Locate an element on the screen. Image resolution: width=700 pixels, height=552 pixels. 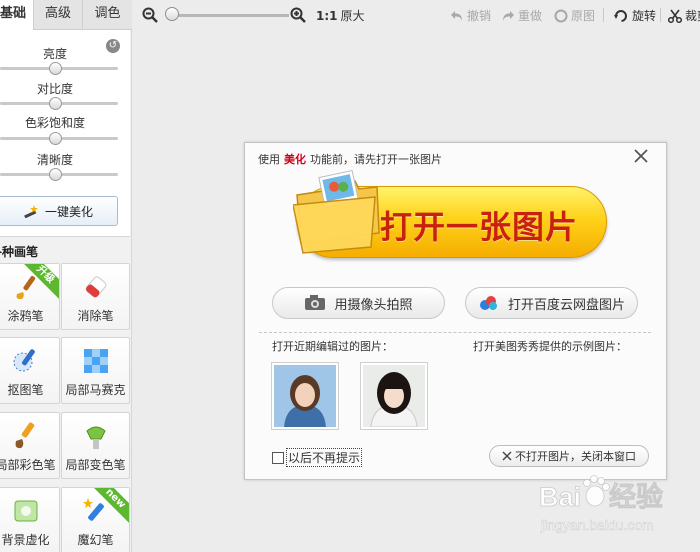
tool-label: 局部变色笔 is located at coordinates (95, 465).